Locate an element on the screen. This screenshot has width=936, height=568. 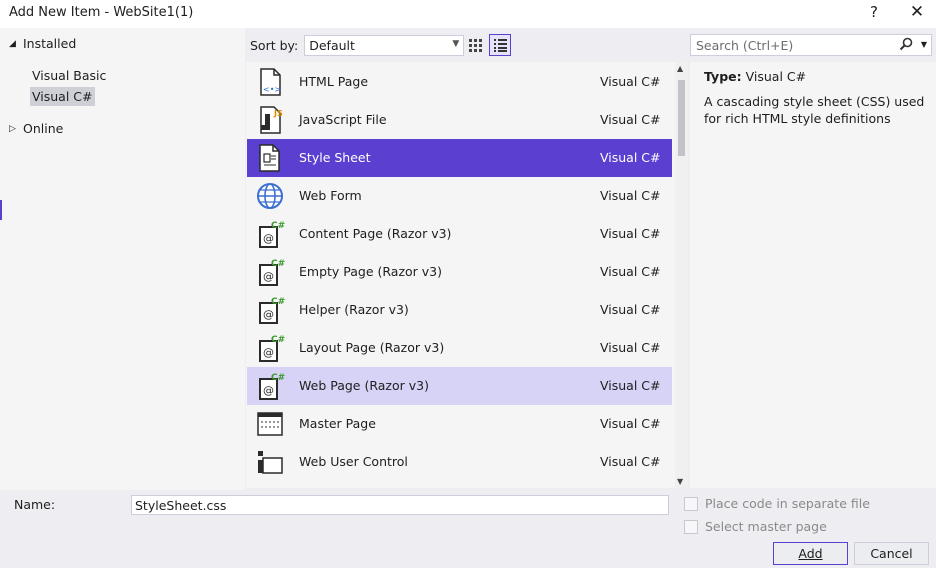
place-code-label: Place code in separate file is located at coordinates (787, 503).